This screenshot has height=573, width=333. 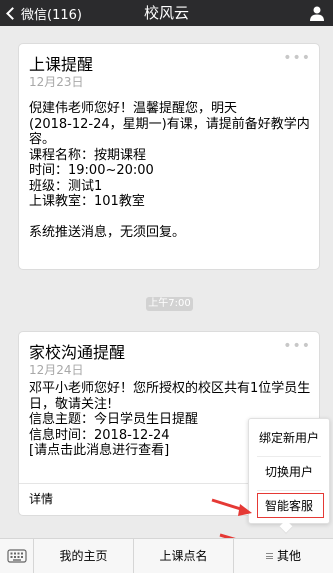 I want to click on message-title: 家校沟通提醒, so click(x=77, y=352).